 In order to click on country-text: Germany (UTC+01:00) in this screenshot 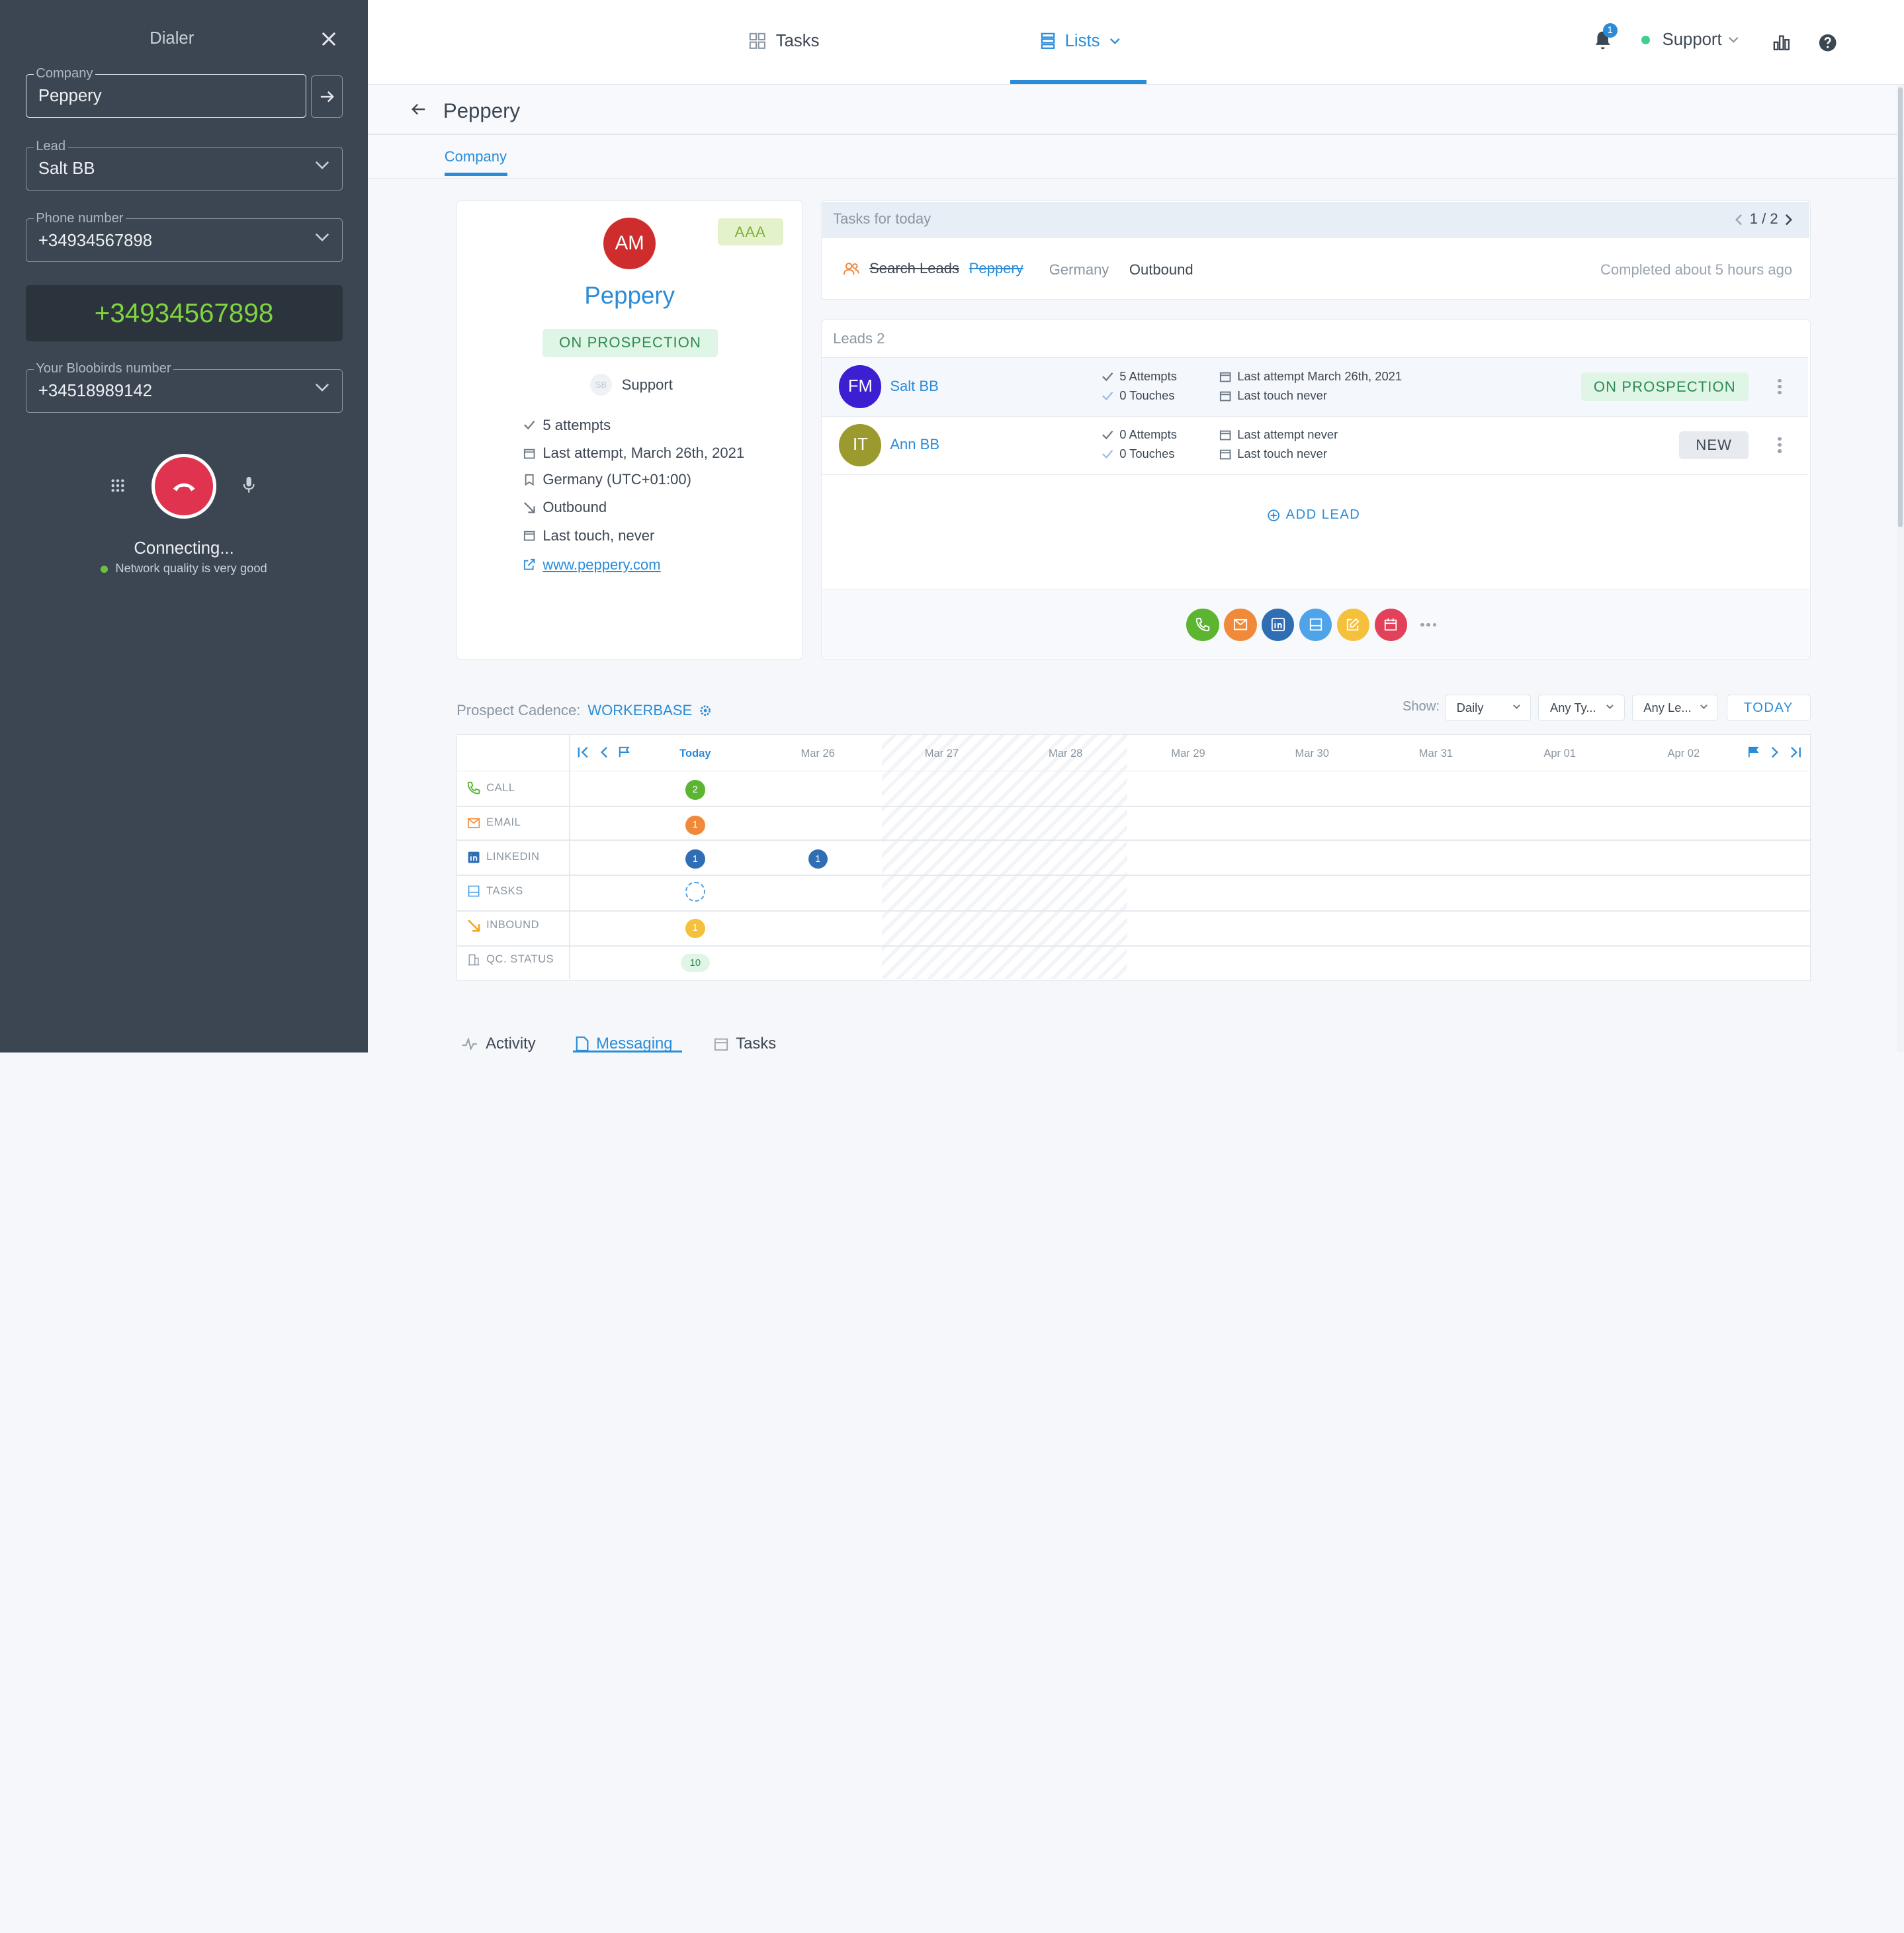, I will do `click(616, 479)`.